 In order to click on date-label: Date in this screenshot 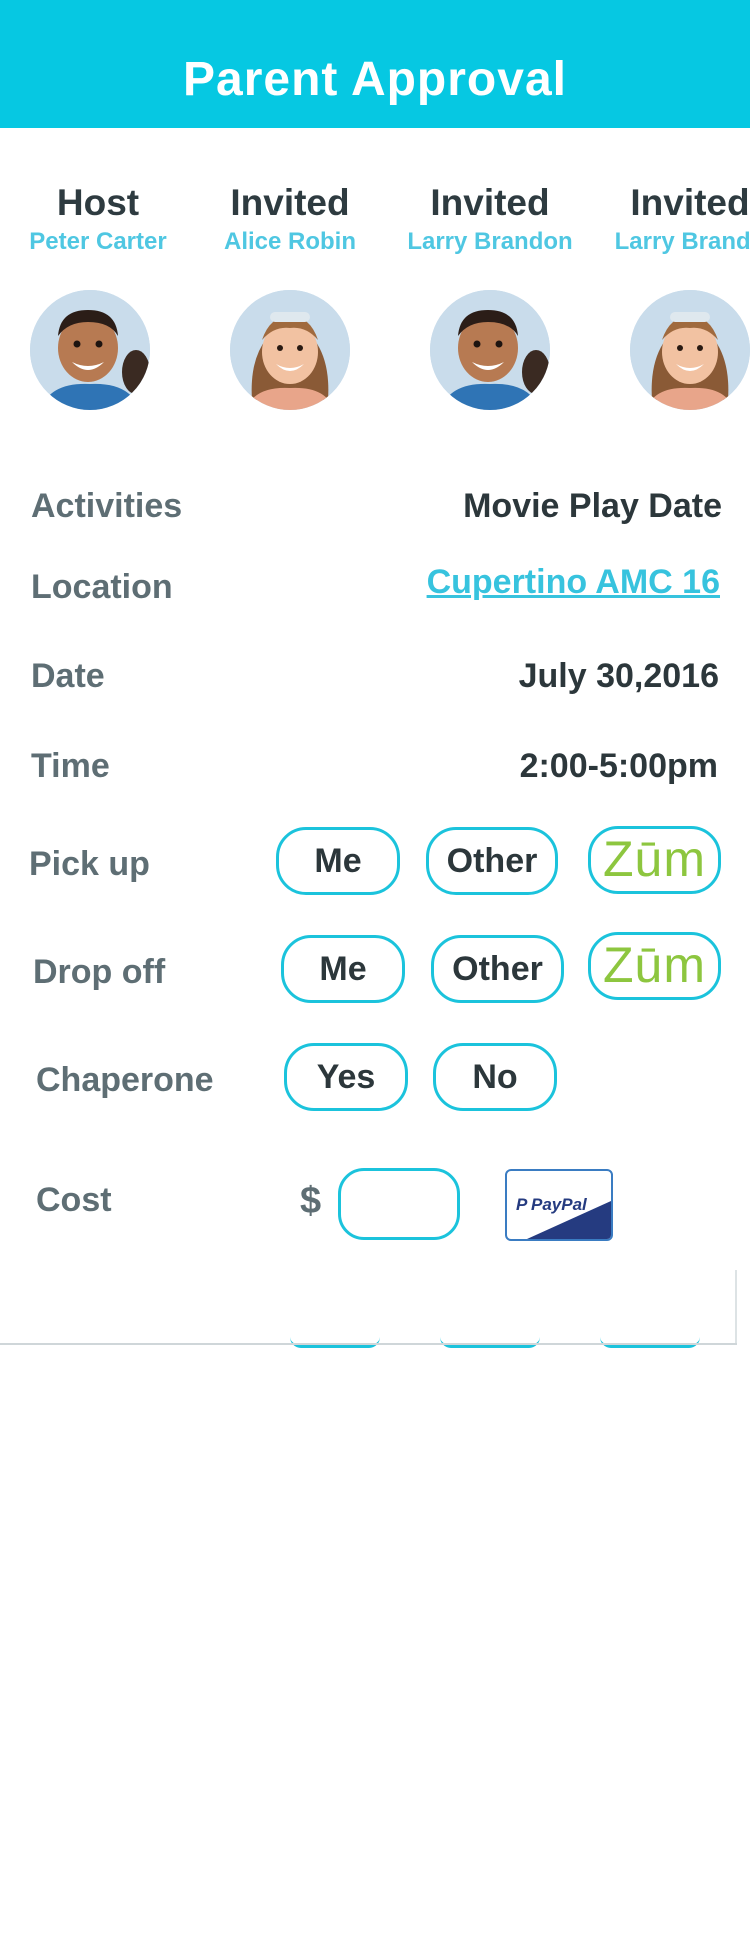, I will do `click(68, 676)`.